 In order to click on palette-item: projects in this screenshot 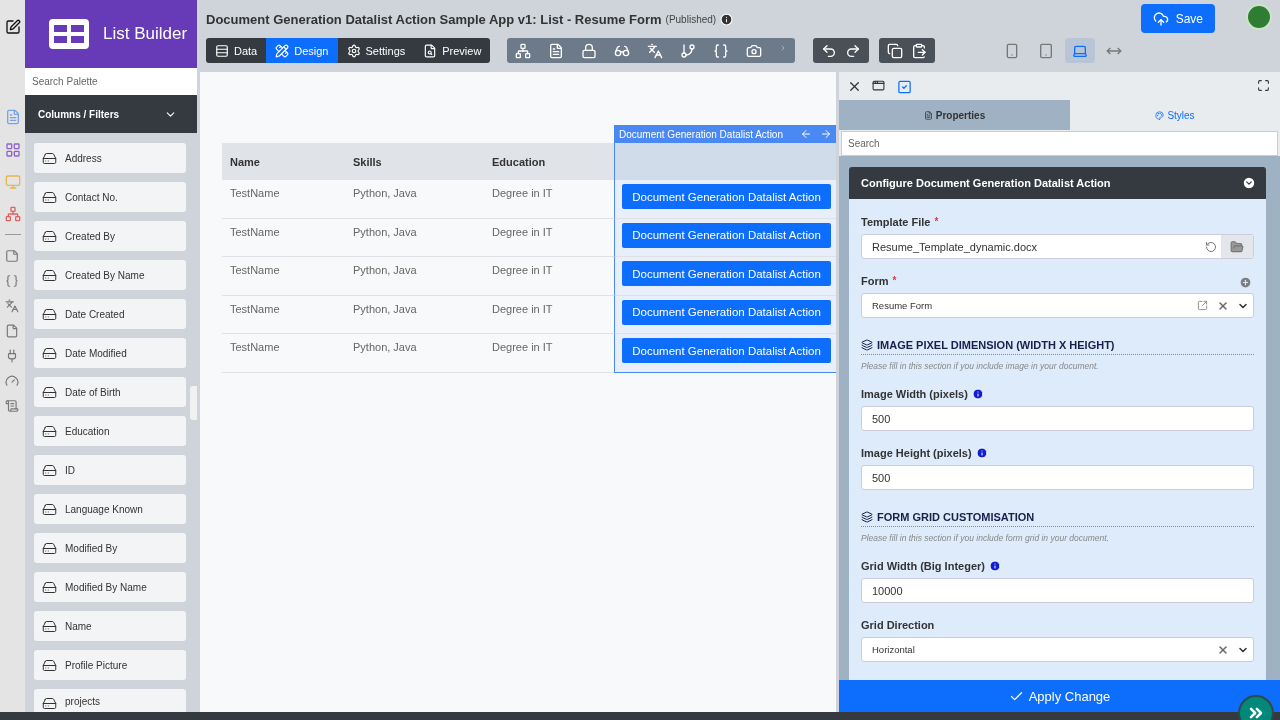, I will do `click(110, 700)`.